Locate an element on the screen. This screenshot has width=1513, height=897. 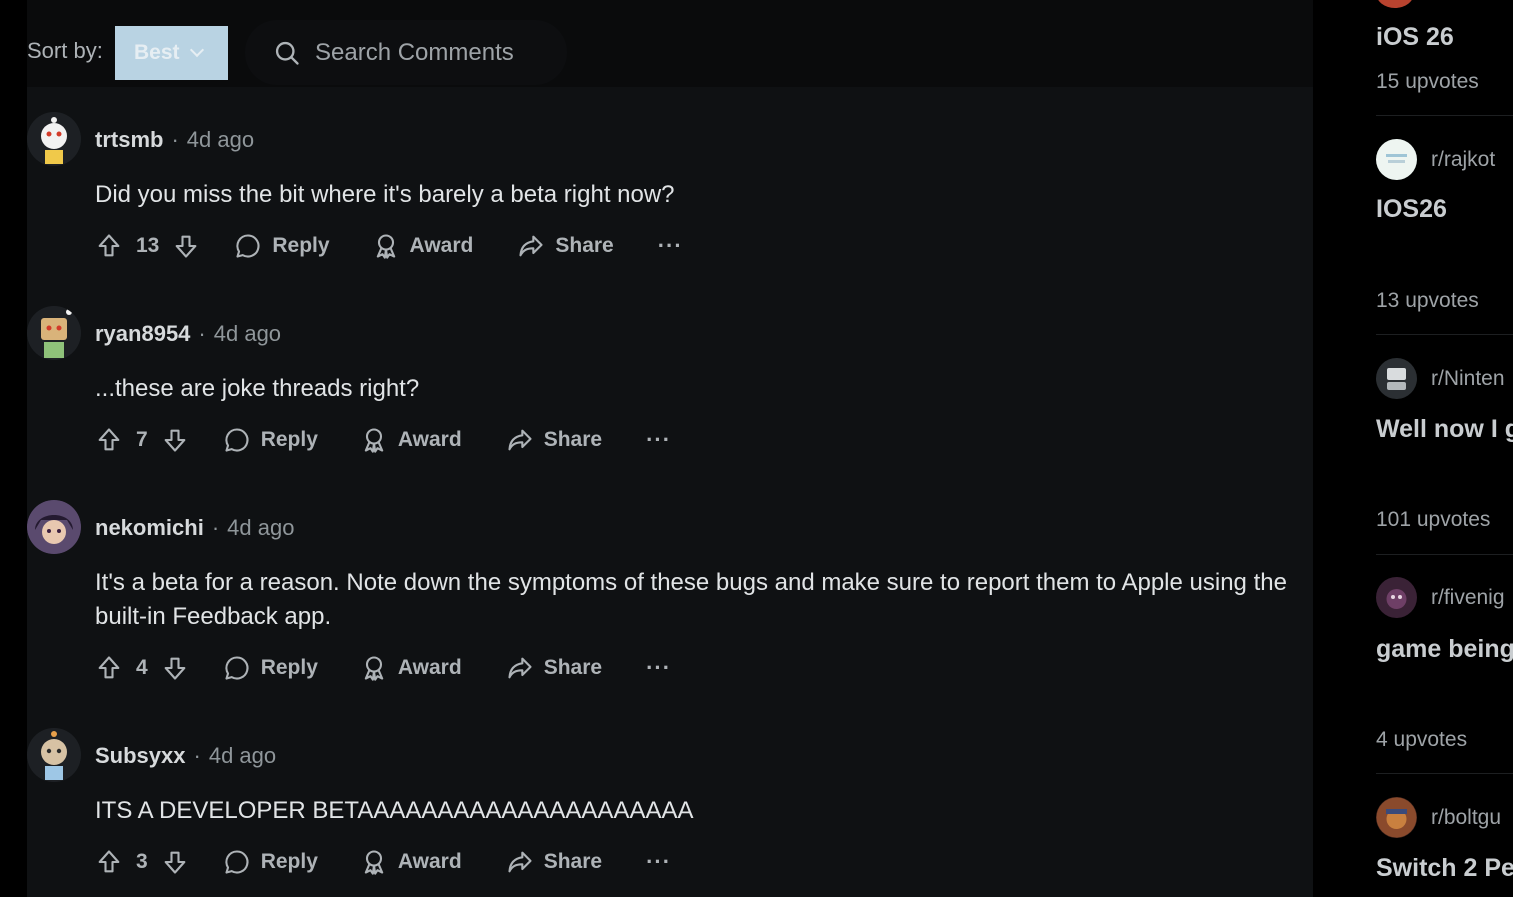
search-comments-input: Search Comments is located at coordinates (406, 52).